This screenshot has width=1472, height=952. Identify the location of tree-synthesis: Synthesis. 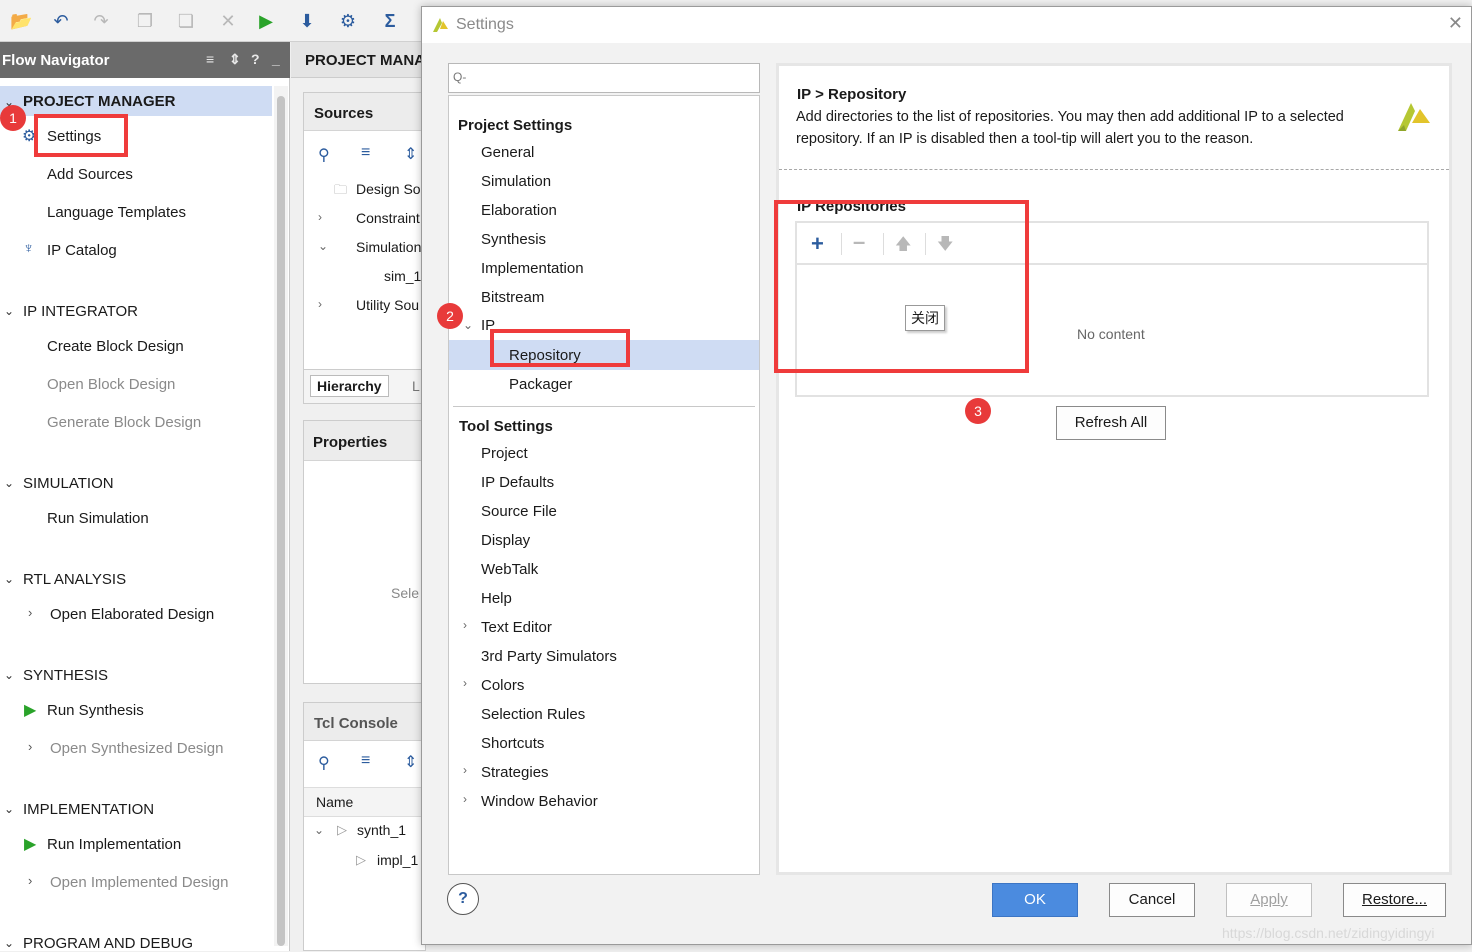
(513, 239).